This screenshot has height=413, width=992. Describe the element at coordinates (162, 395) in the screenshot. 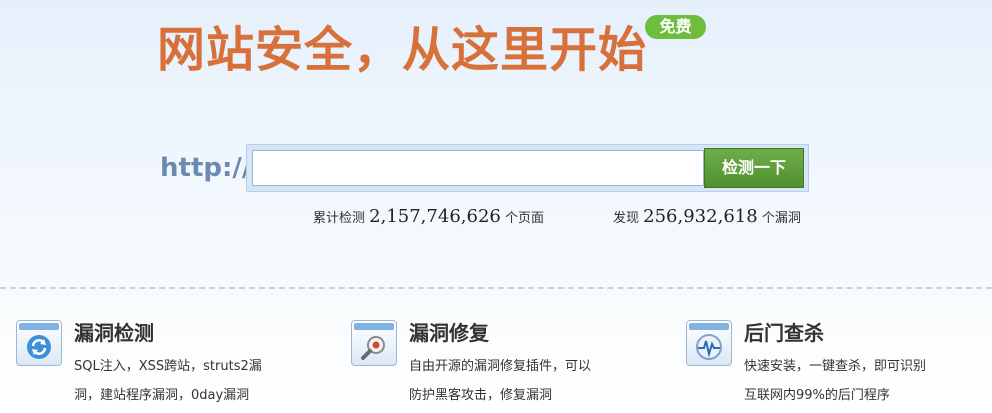

I see `feature-desc-line: 洞，建站程序漏洞，0day漏洞` at that location.